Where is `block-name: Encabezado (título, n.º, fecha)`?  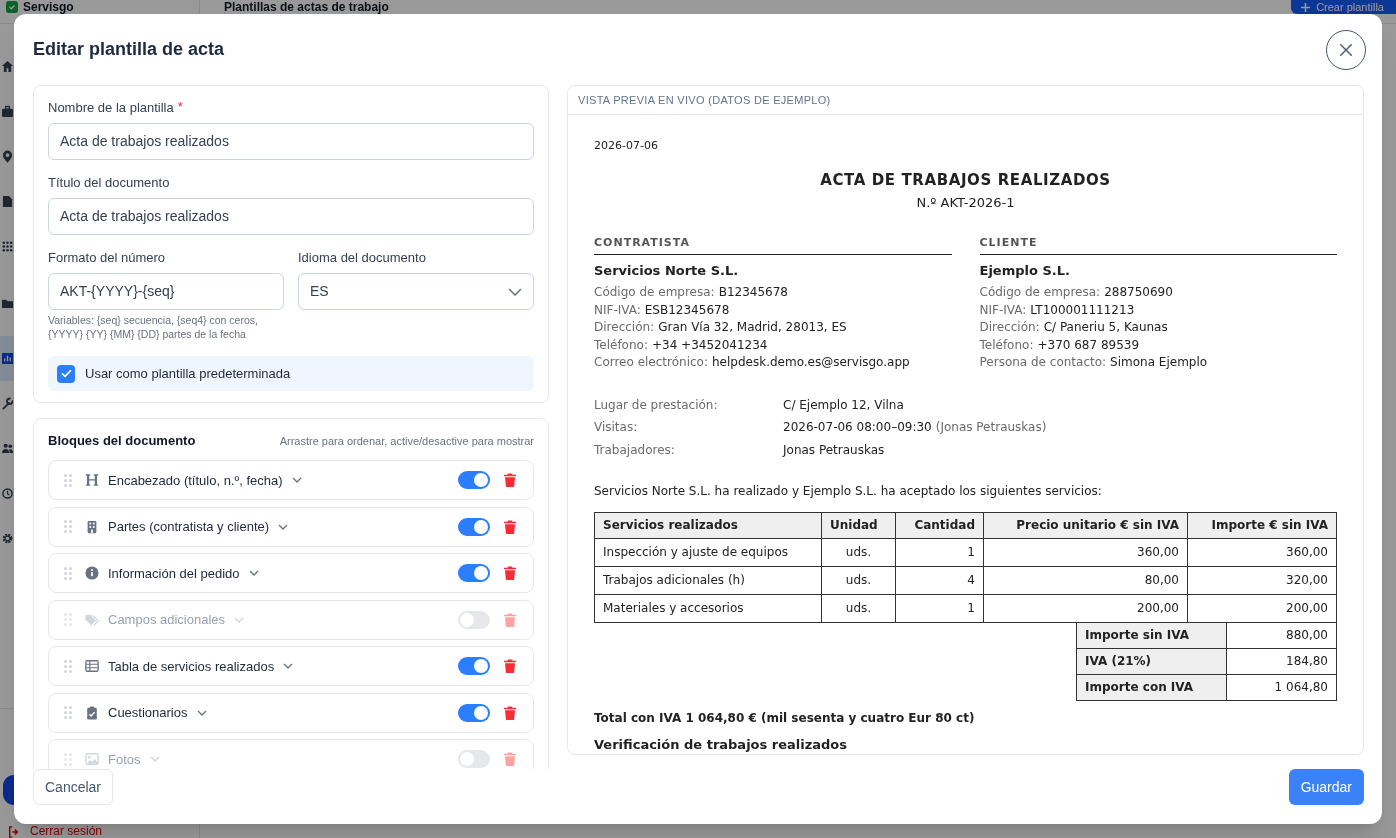
block-name: Encabezado (título, n.º, fecha) is located at coordinates (195, 480).